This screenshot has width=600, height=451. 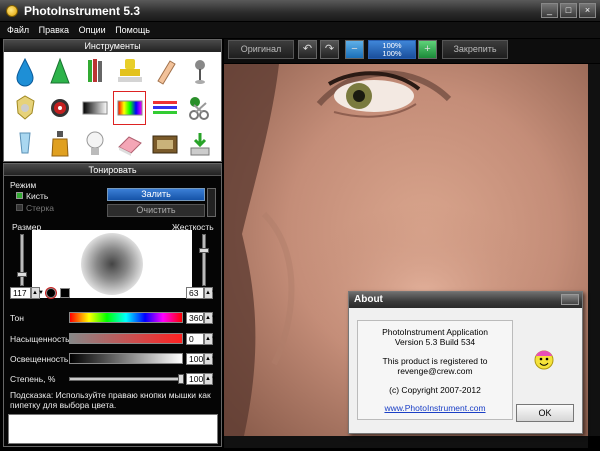 What do you see at coordinates (19, 195) in the screenshot?
I see `brush-checkbox` at bounding box center [19, 195].